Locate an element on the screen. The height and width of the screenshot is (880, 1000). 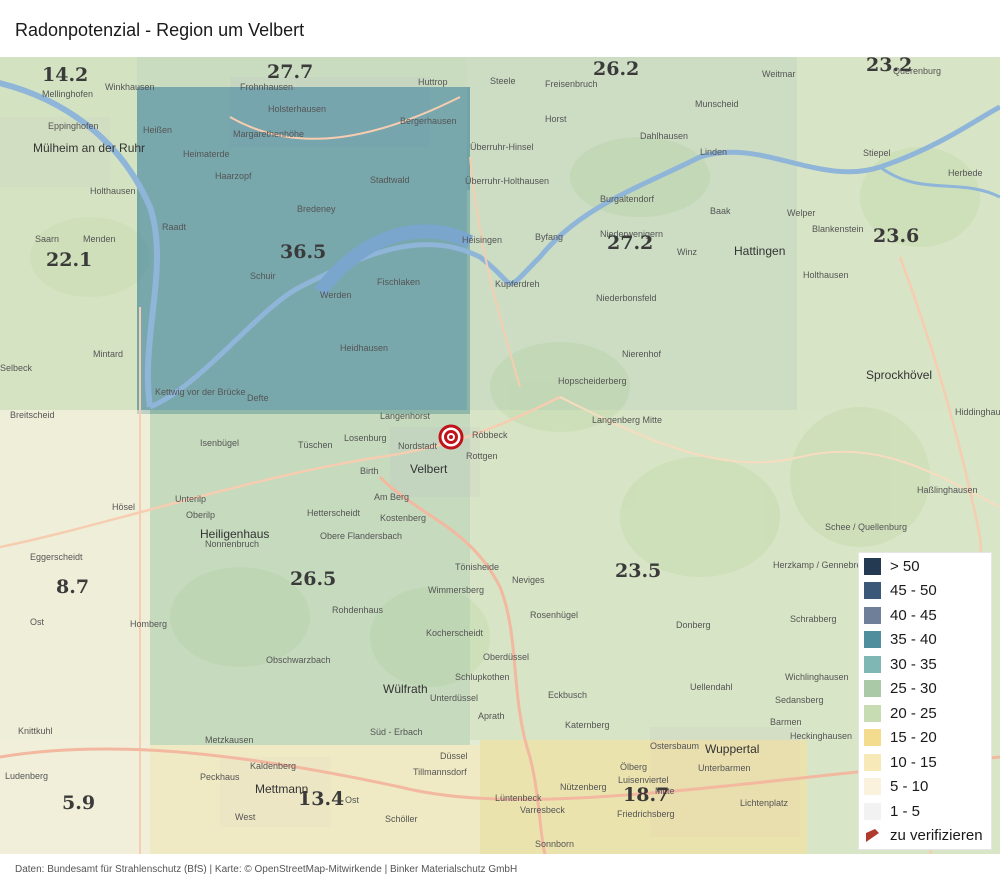
place-label: Byfang is located at coordinates (549, 237).